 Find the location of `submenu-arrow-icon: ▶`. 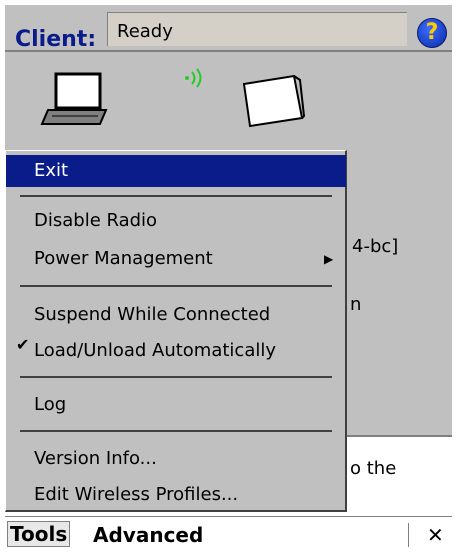

submenu-arrow-icon: ▶ is located at coordinates (329, 259).